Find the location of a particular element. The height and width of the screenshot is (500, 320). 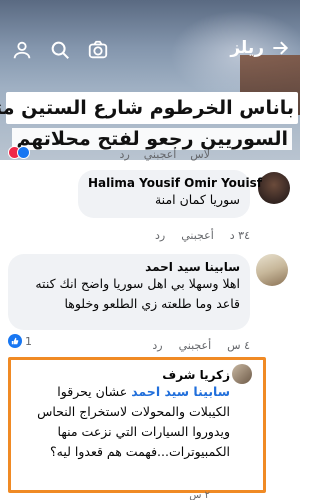

reels-title: ريلز is located at coordinates (247, 48).